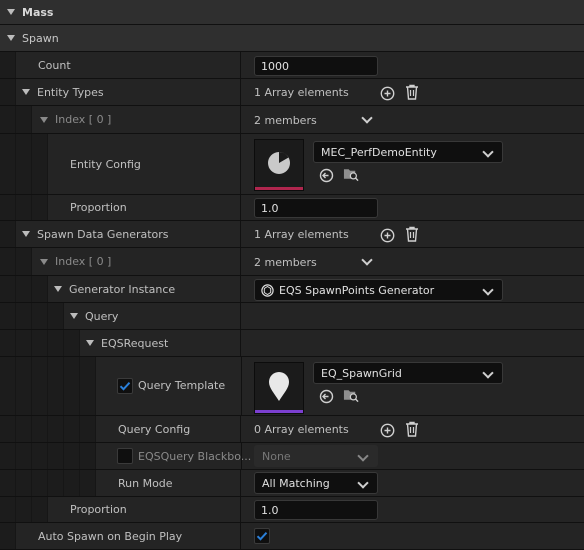 The image size is (584, 550). Describe the element at coordinates (292, 38) in the screenshot. I see `spawn-category-header: Spawn` at that location.